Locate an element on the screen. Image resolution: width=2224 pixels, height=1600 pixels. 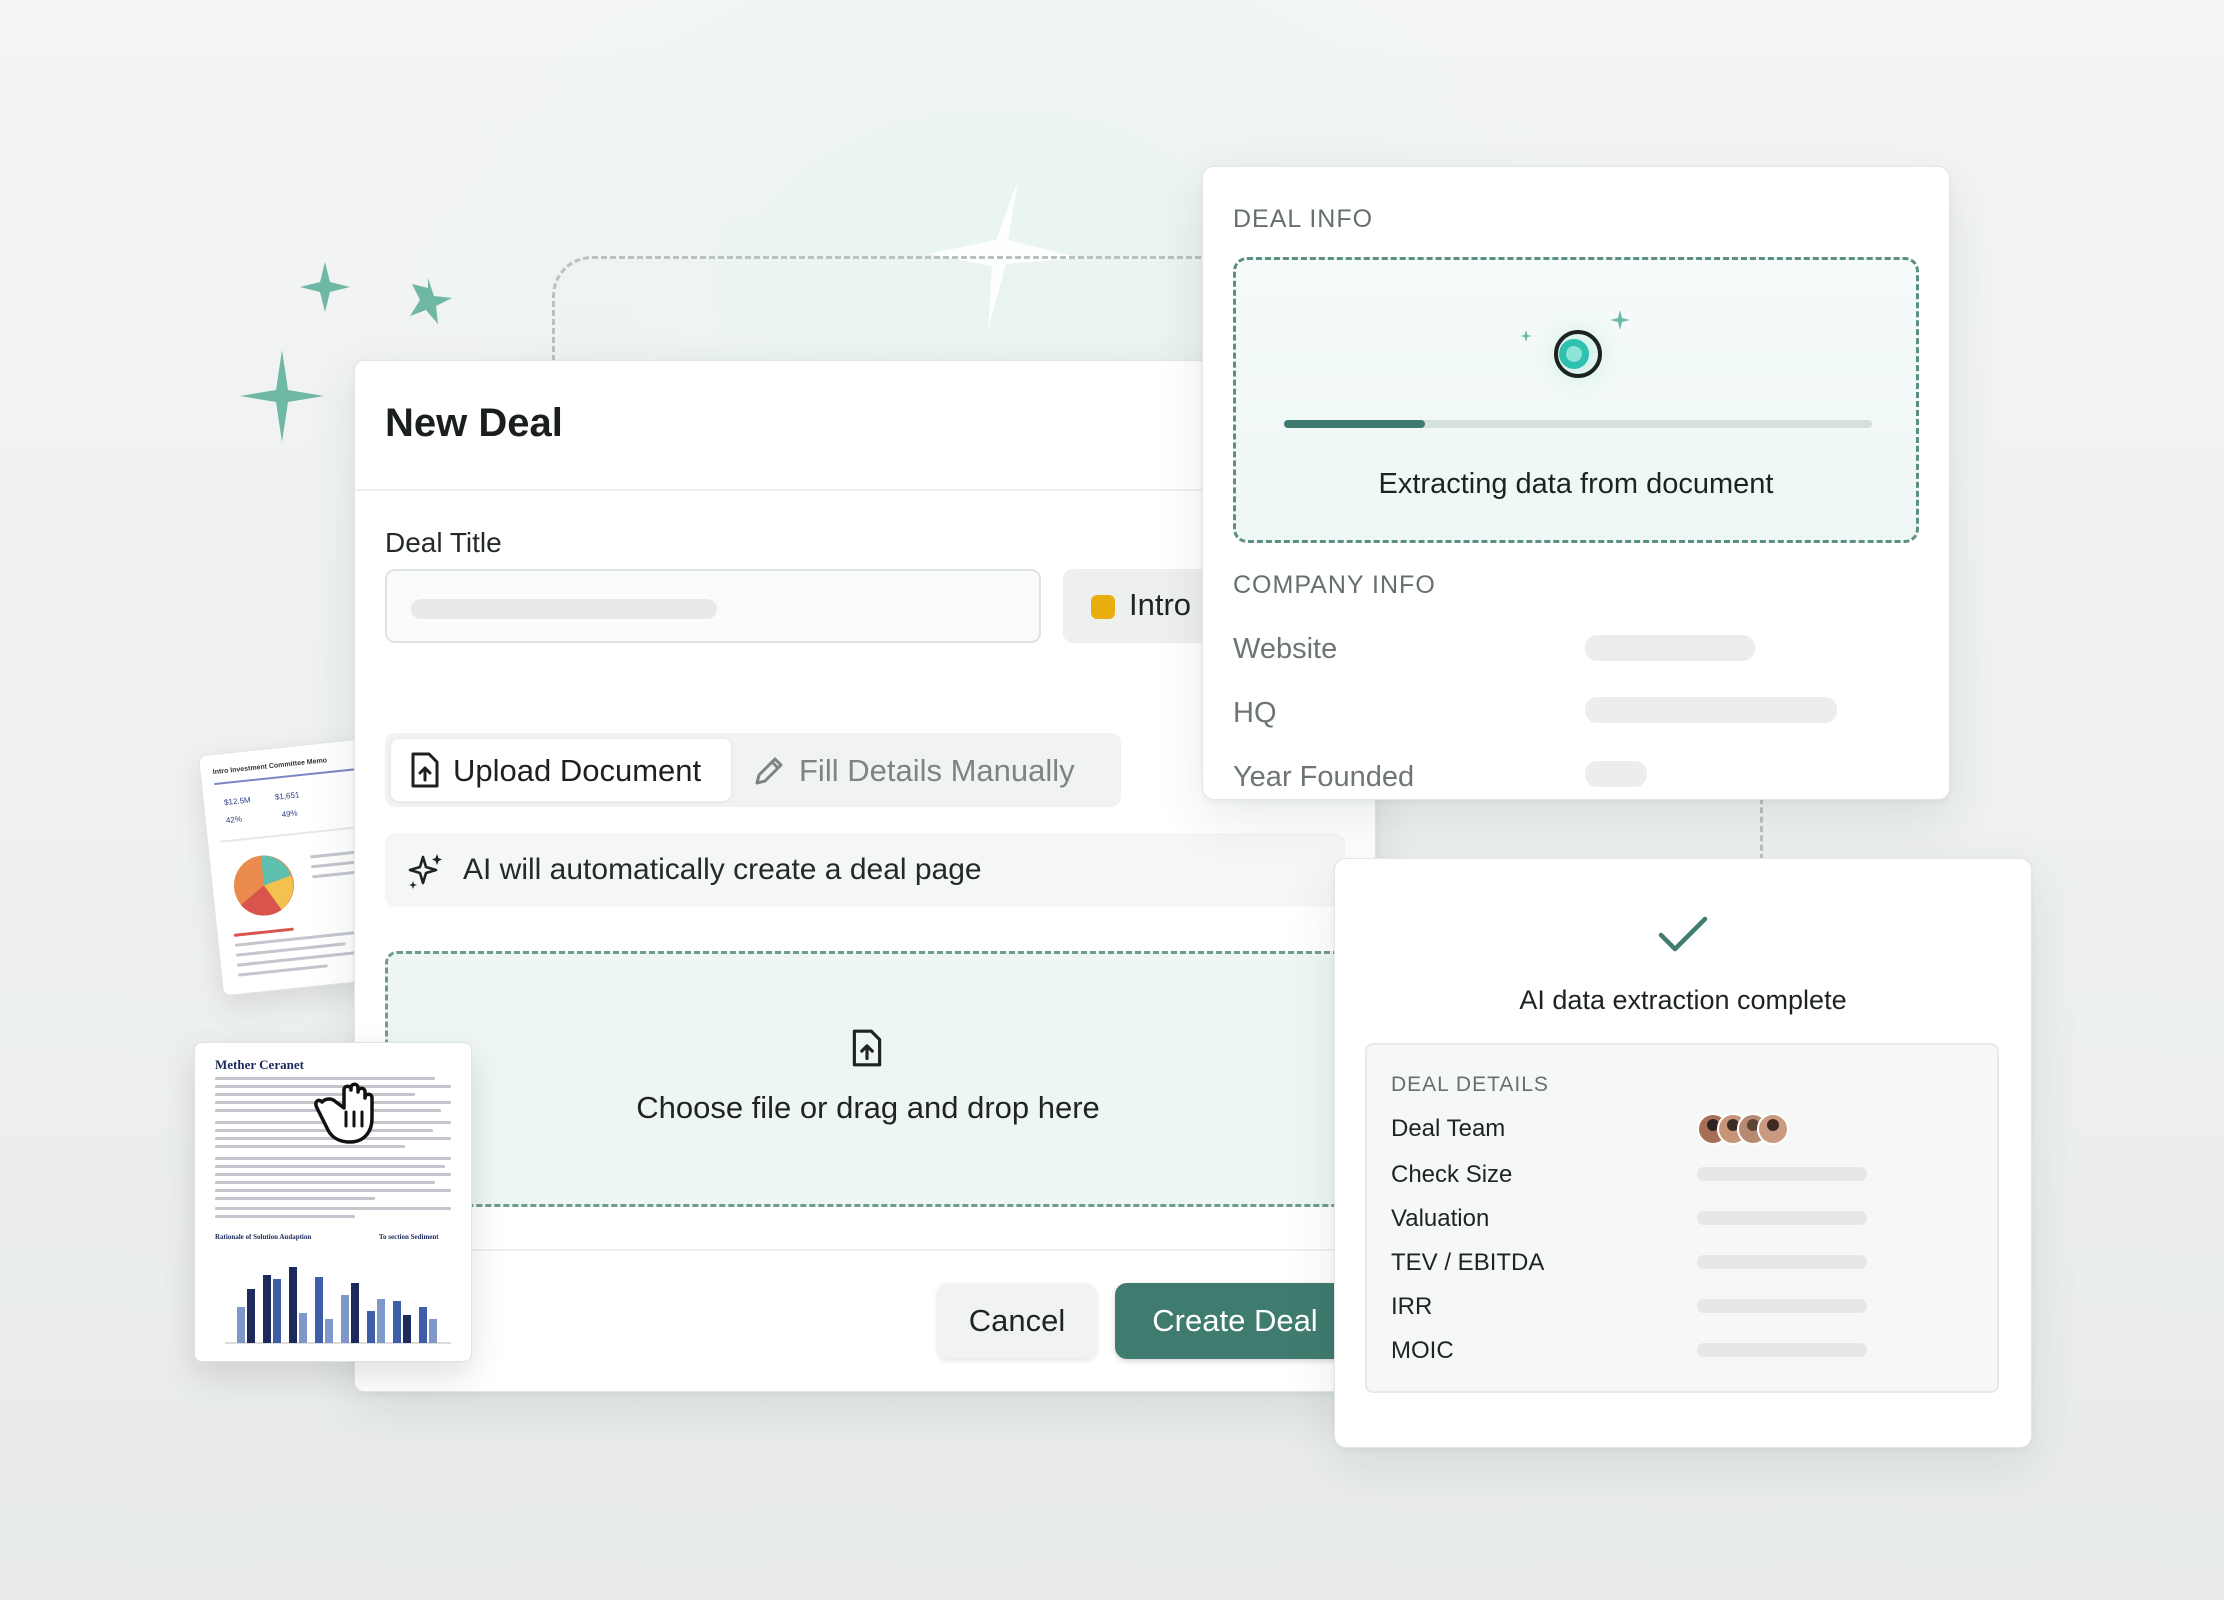
bar-chart-icon is located at coordinates (338, 1305).